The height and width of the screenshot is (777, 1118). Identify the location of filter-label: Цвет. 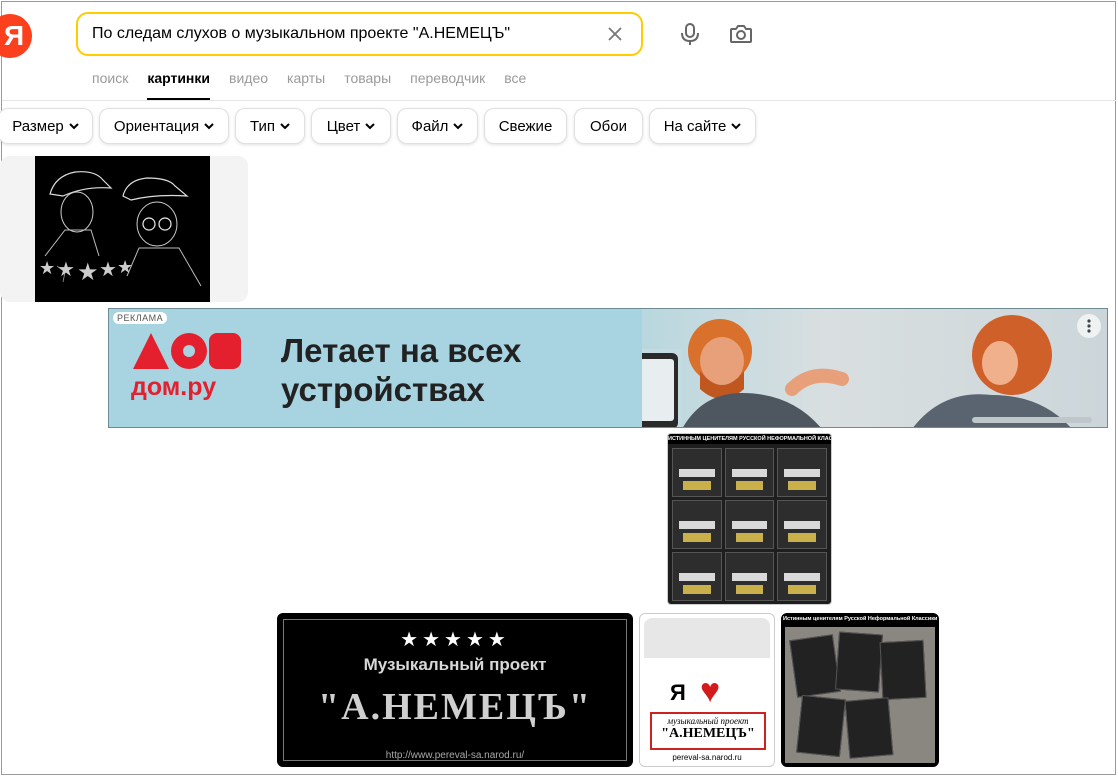
(343, 126).